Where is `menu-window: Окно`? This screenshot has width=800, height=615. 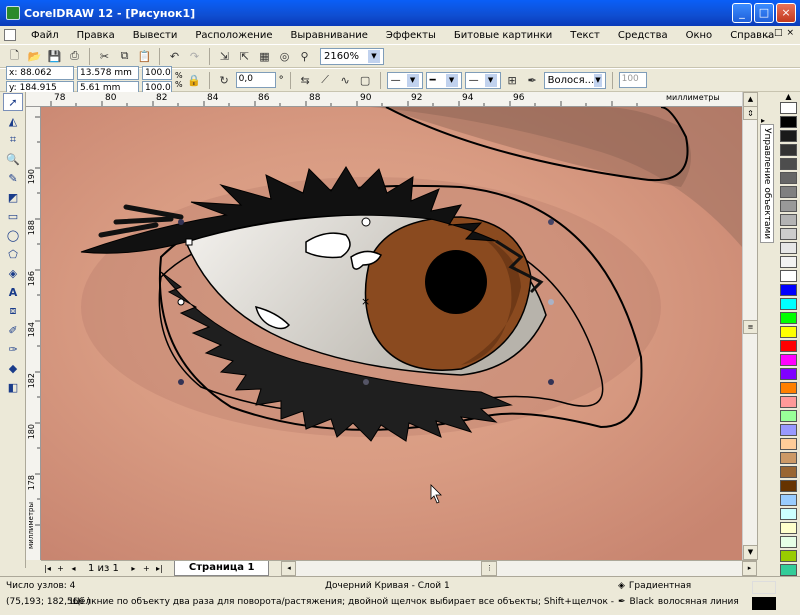
menu-window: Окно is located at coordinates (699, 35).